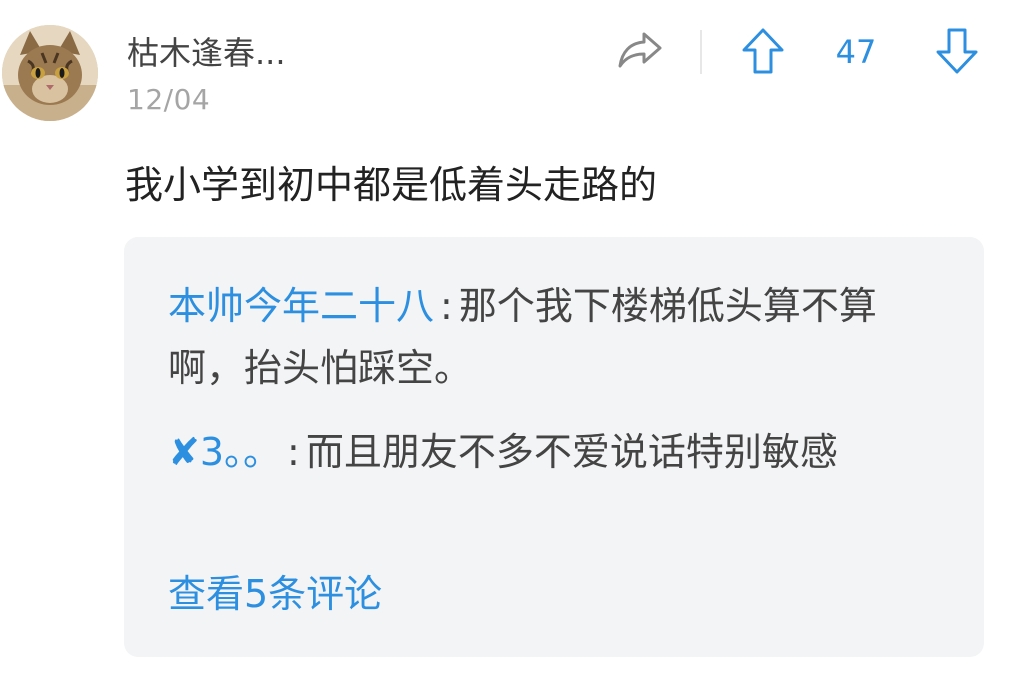 The width and height of the screenshot is (1032, 699). Describe the element at coordinates (800, 52) in the screenshot. I see `post-actions: 47` at that location.